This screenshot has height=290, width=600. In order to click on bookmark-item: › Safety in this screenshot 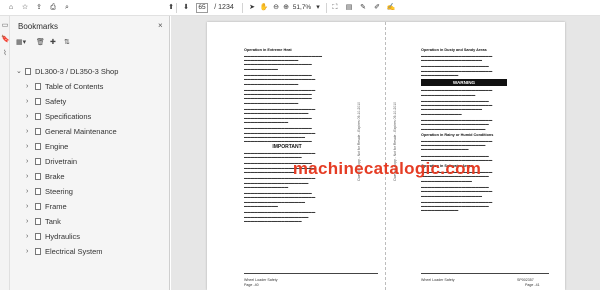, I will do `click(90, 101)`.